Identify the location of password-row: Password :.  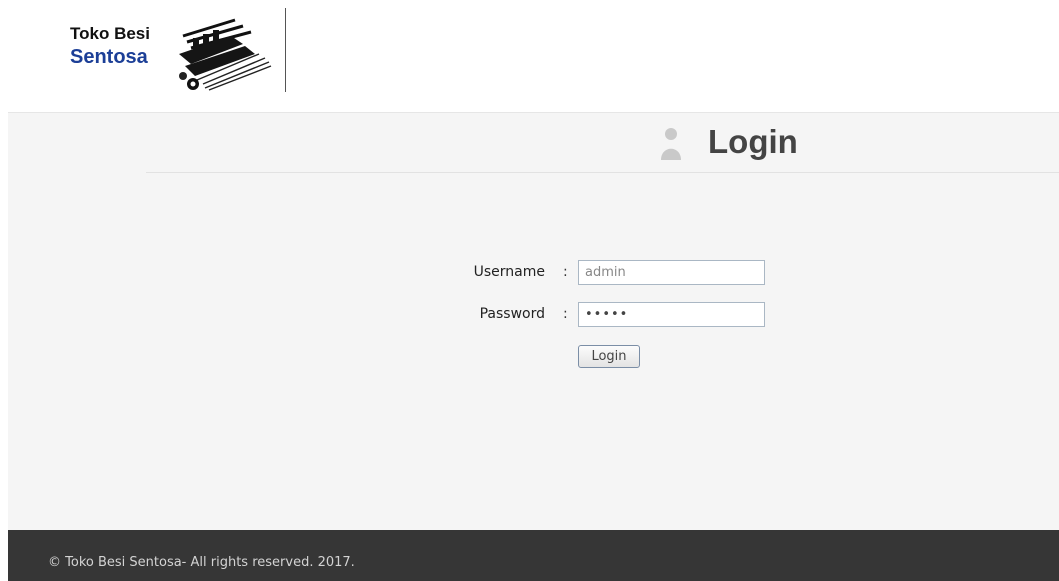
(533, 315).